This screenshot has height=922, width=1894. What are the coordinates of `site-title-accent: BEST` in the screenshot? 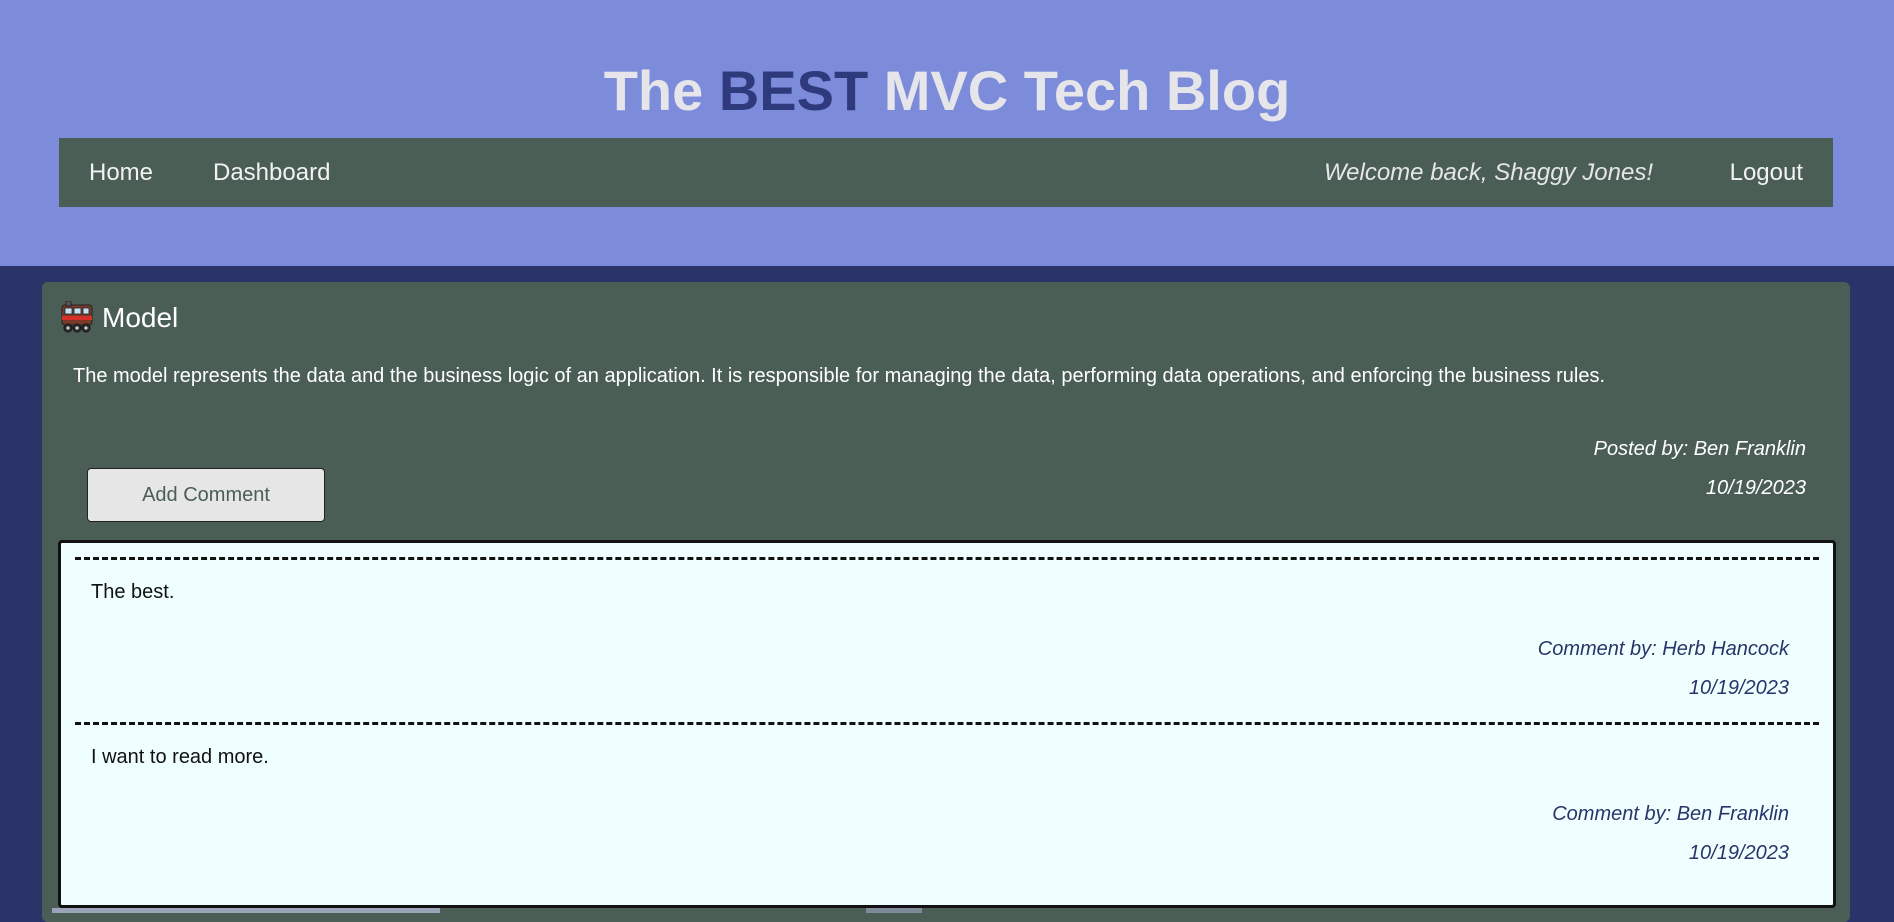 It's located at (793, 90).